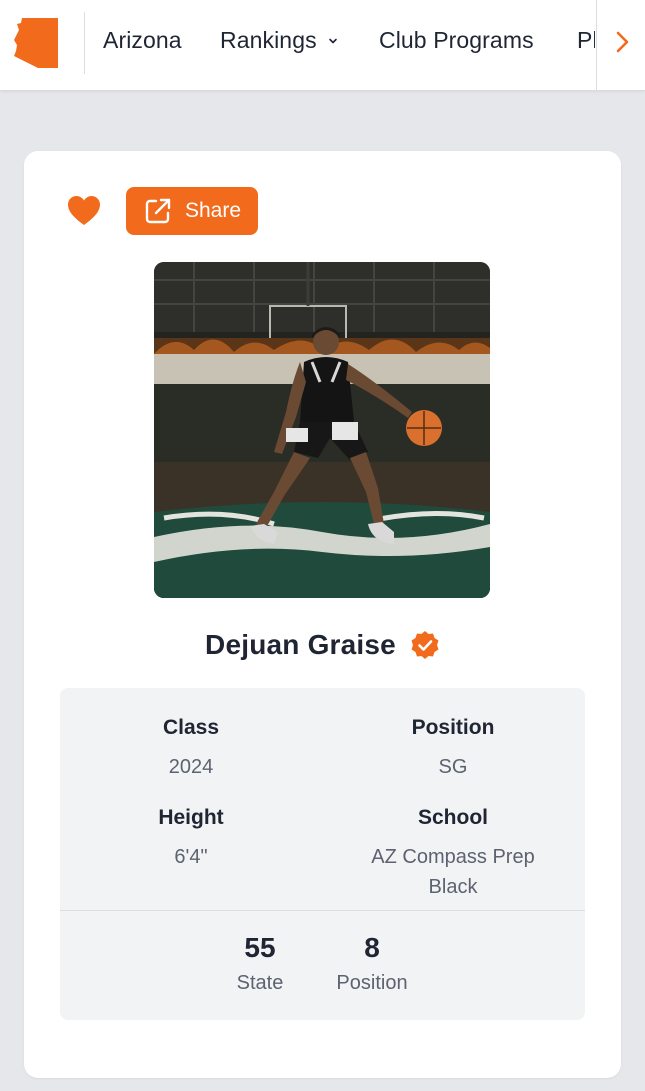  I want to click on nav-item-club-programs: Club Programs, so click(456, 40).